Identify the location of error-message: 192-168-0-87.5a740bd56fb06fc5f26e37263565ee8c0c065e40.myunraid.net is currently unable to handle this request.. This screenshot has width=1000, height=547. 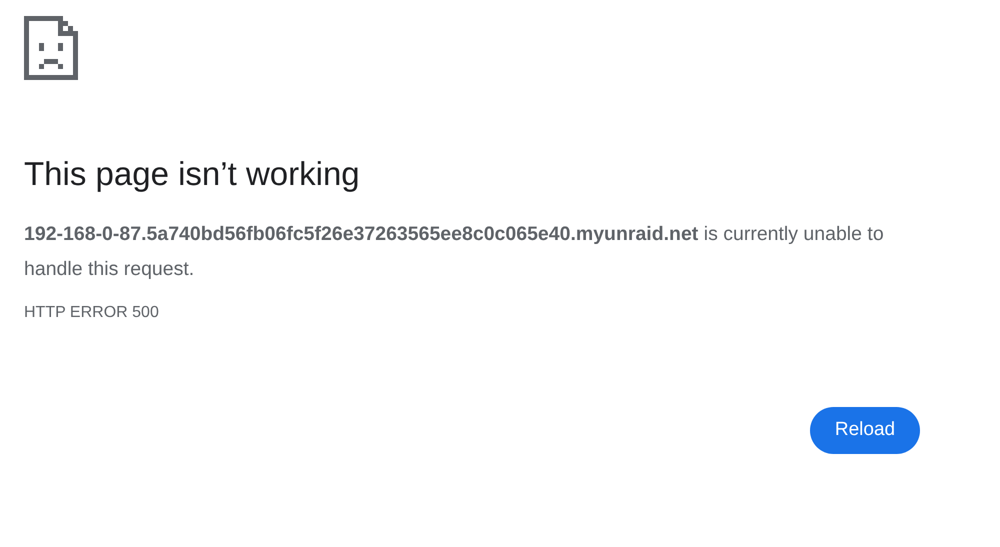
(454, 252).